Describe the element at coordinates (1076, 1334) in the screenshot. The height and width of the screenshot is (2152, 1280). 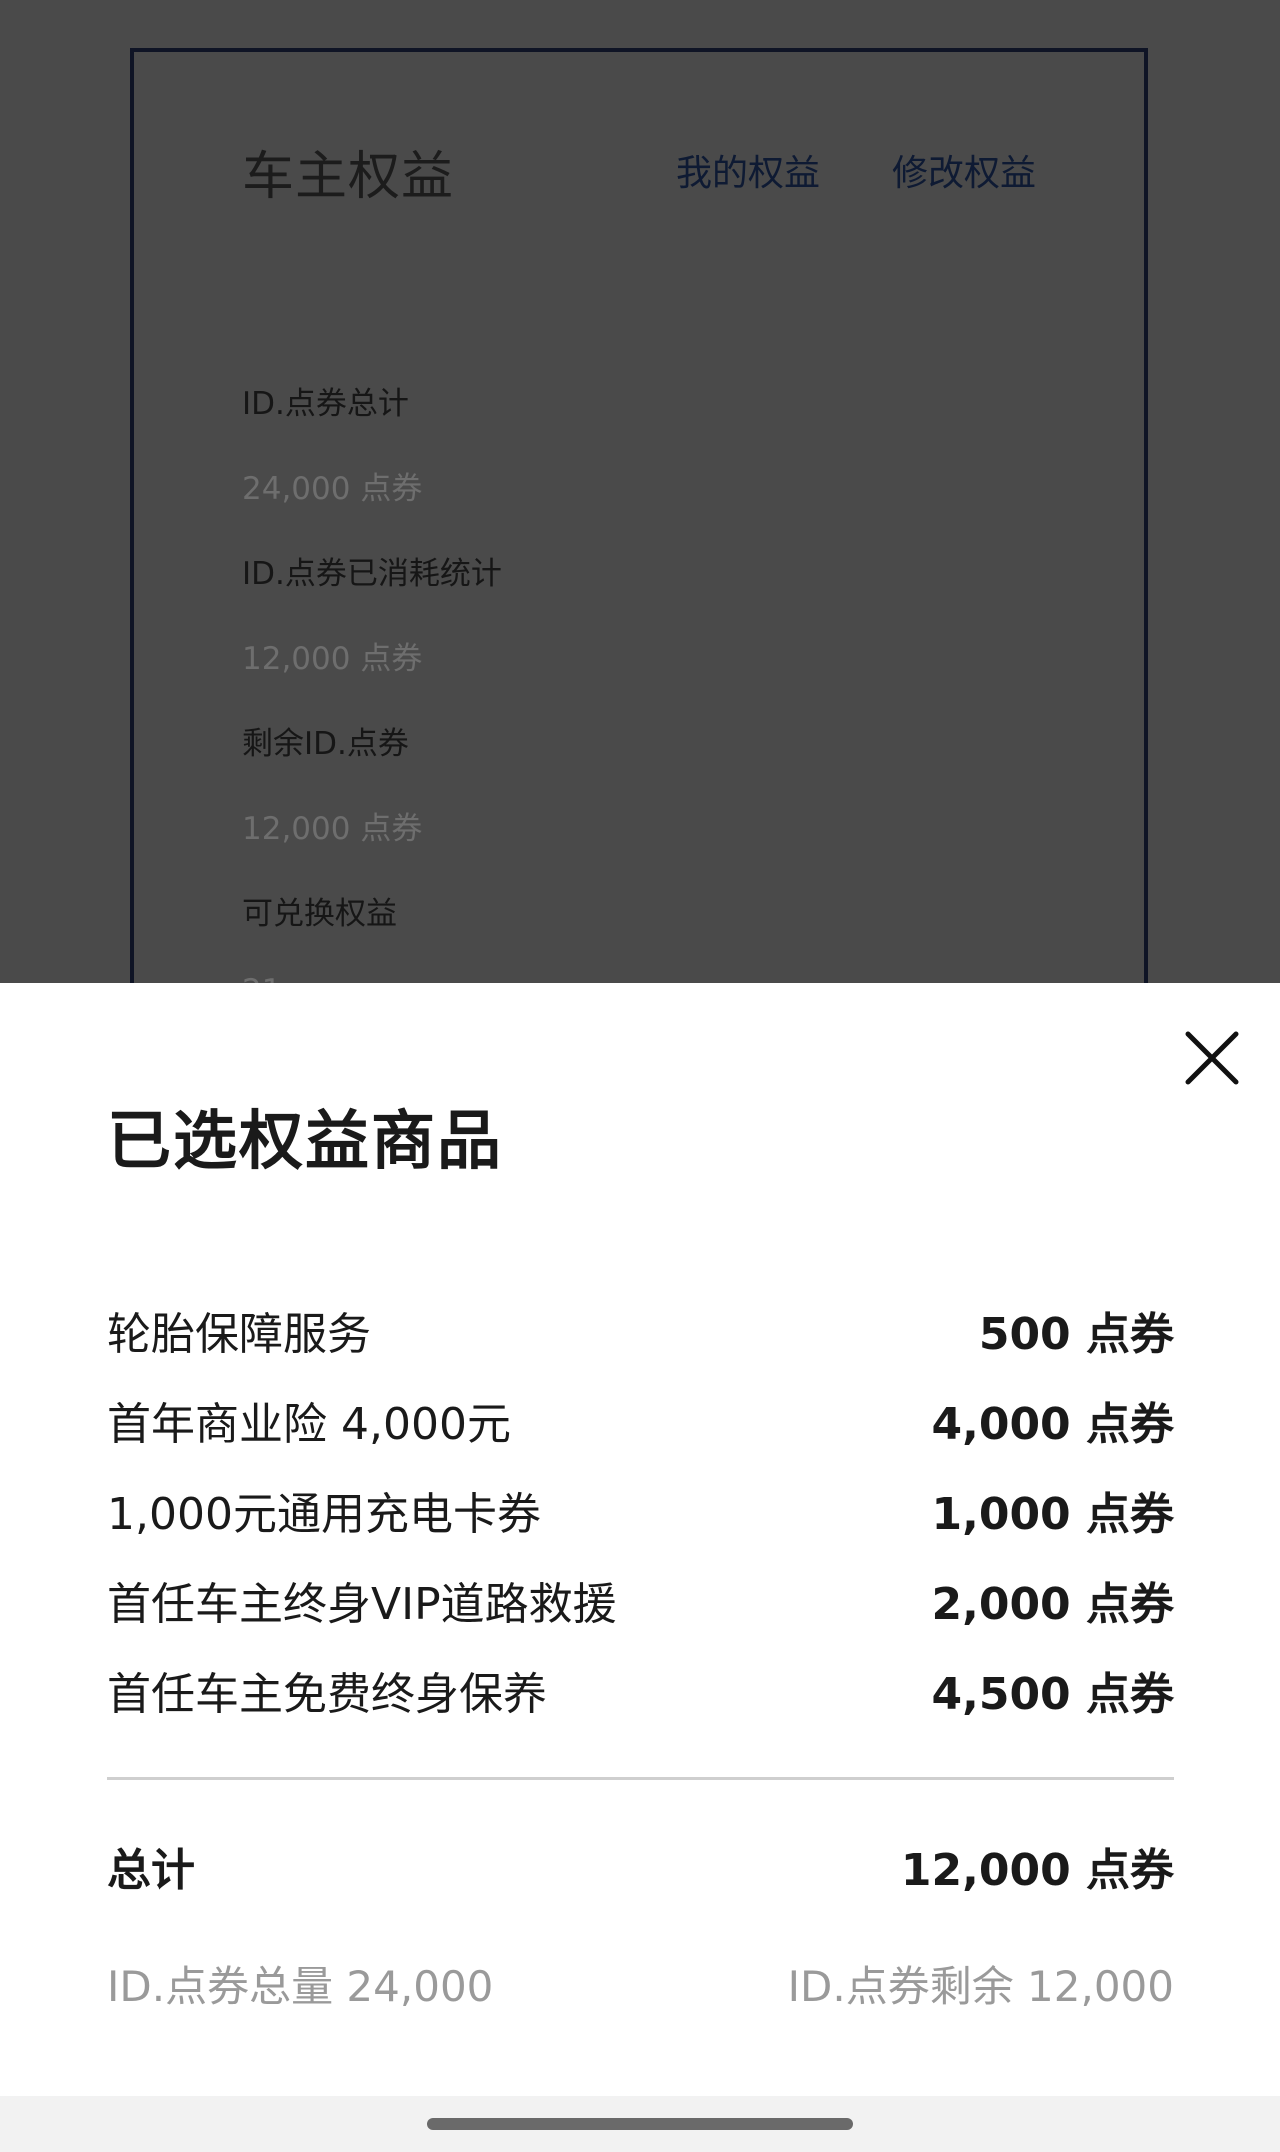
I see `item-points: 500 点券` at that location.